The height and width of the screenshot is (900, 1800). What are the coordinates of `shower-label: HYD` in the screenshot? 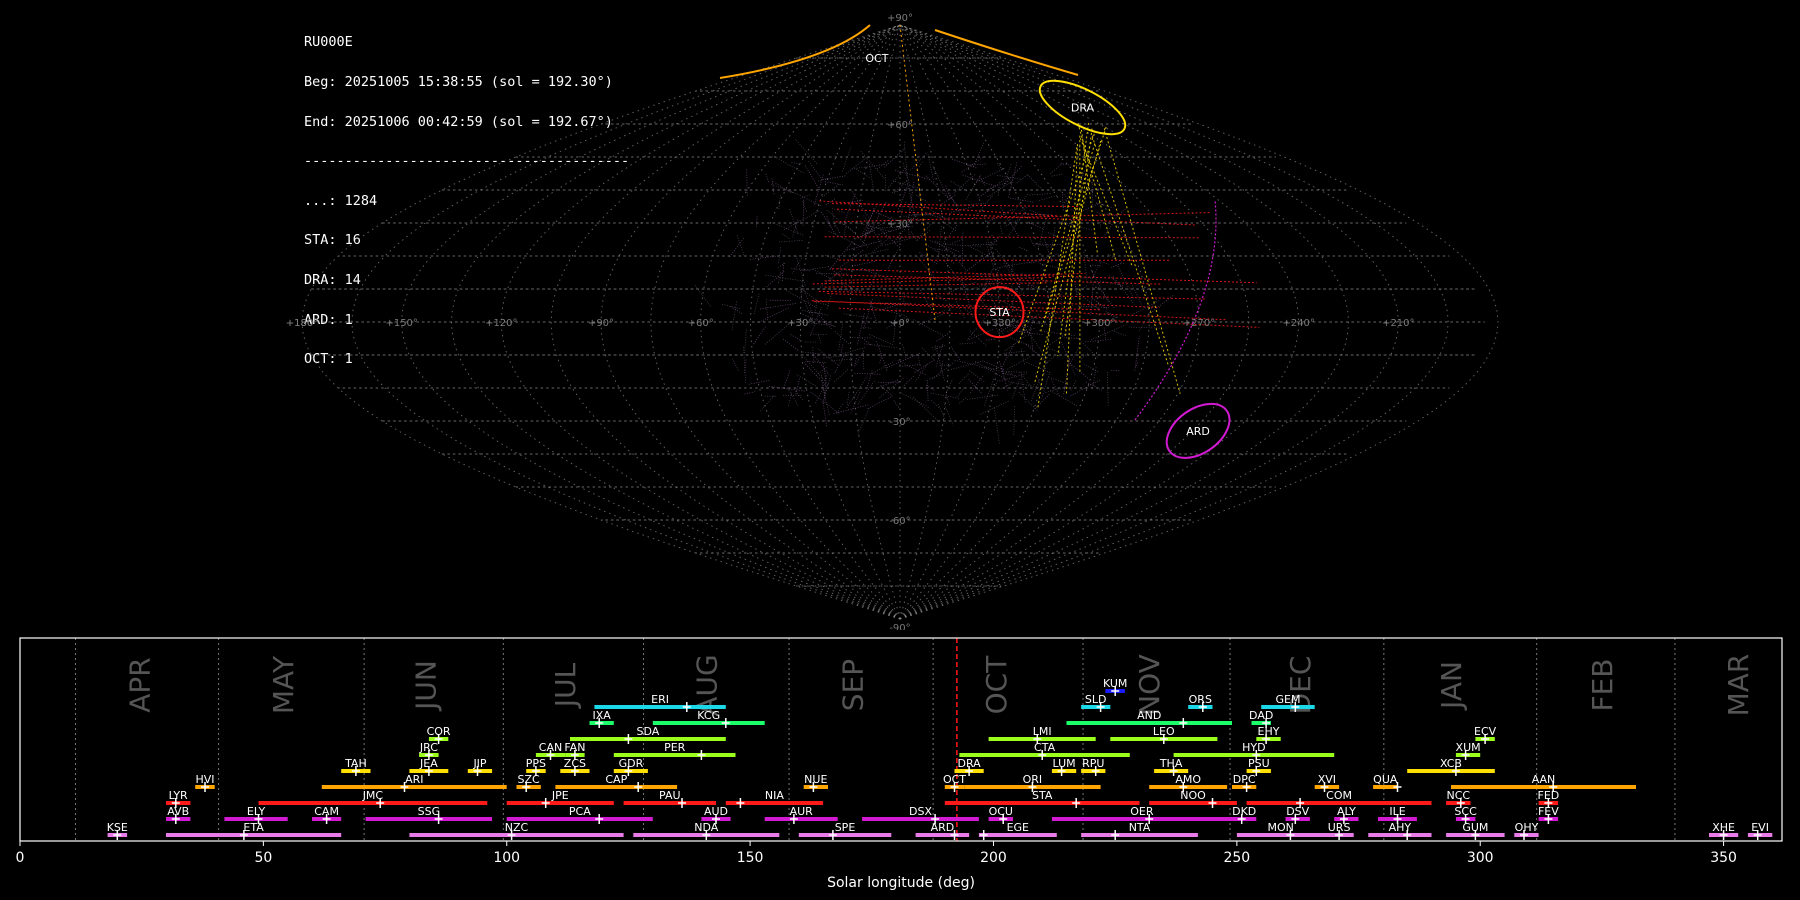 It's located at (1253, 747).